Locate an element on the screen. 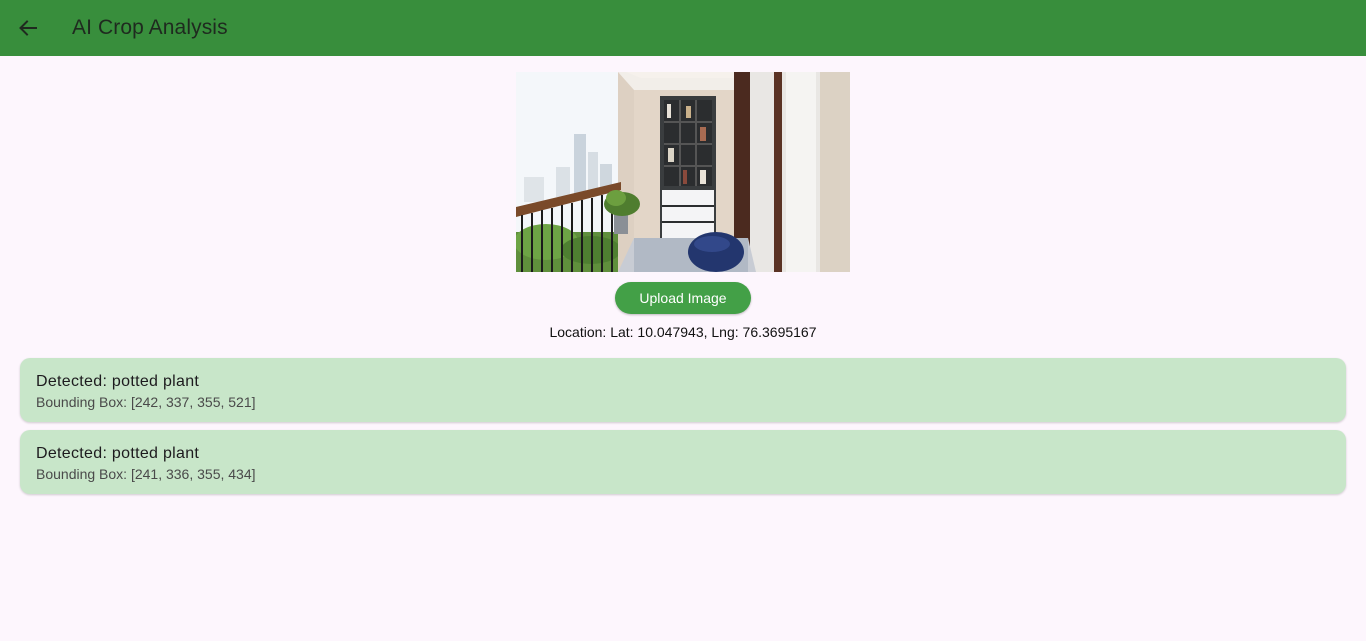  arrow-back-icon is located at coordinates (28, 28).